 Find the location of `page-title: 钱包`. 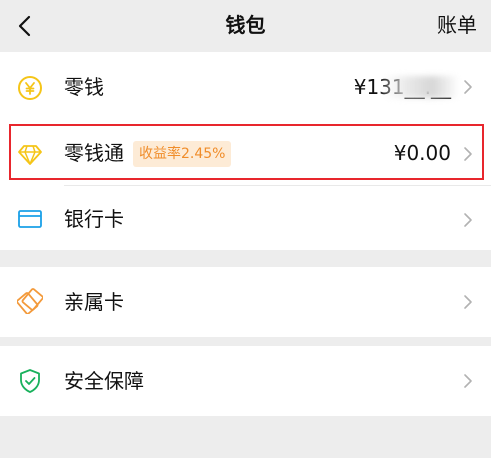

page-title: 钱包 is located at coordinates (245, 25).